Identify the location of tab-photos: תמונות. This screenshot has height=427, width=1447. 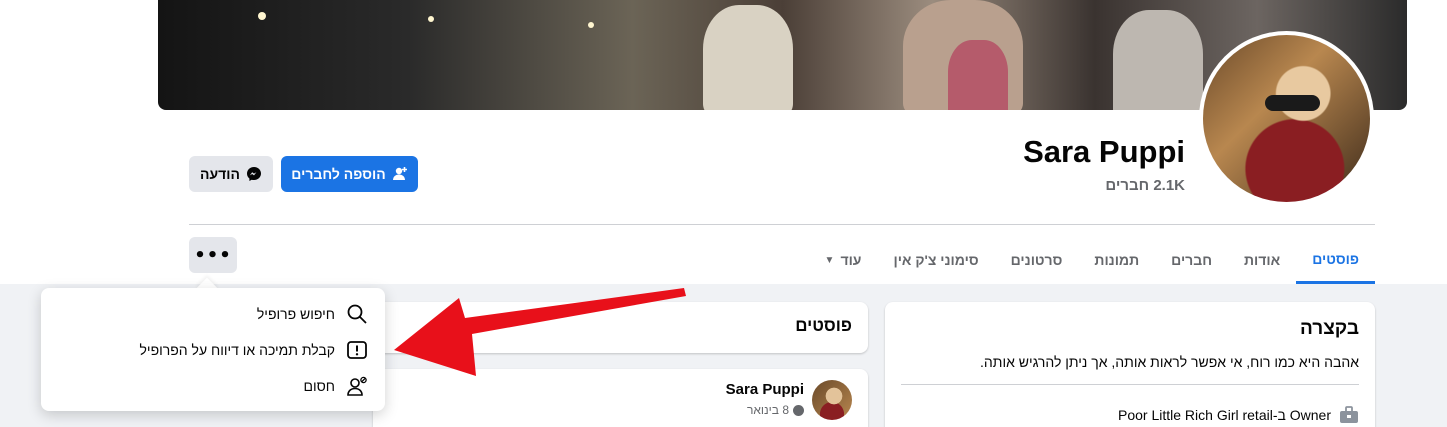
(1116, 260).